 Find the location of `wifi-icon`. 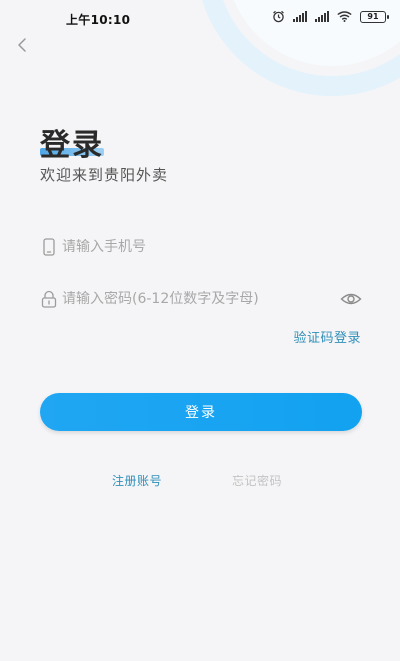

wifi-icon is located at coordinates (344, 16).